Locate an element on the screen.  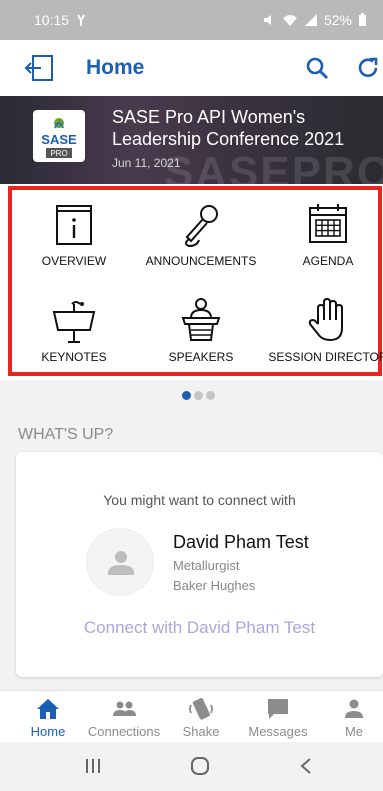
battery-percent: 52% is located at coordinates (337, 20).